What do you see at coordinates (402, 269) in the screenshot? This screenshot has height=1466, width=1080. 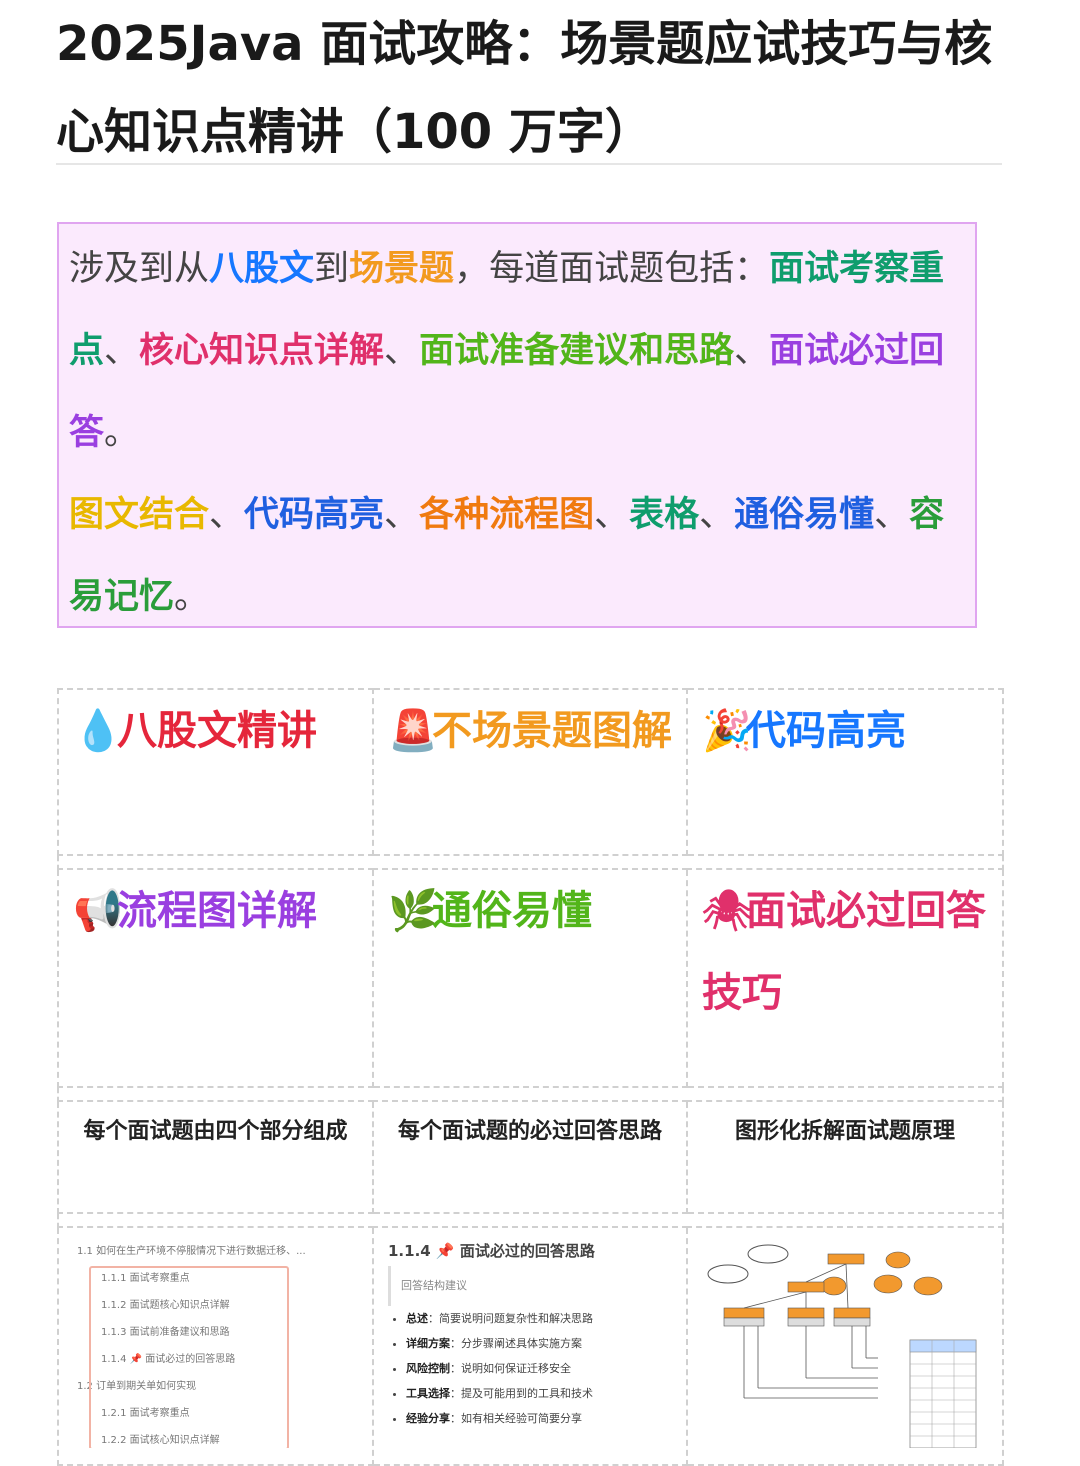 I see `intro-highlight: 场景题` at bounding box center [402, 269].